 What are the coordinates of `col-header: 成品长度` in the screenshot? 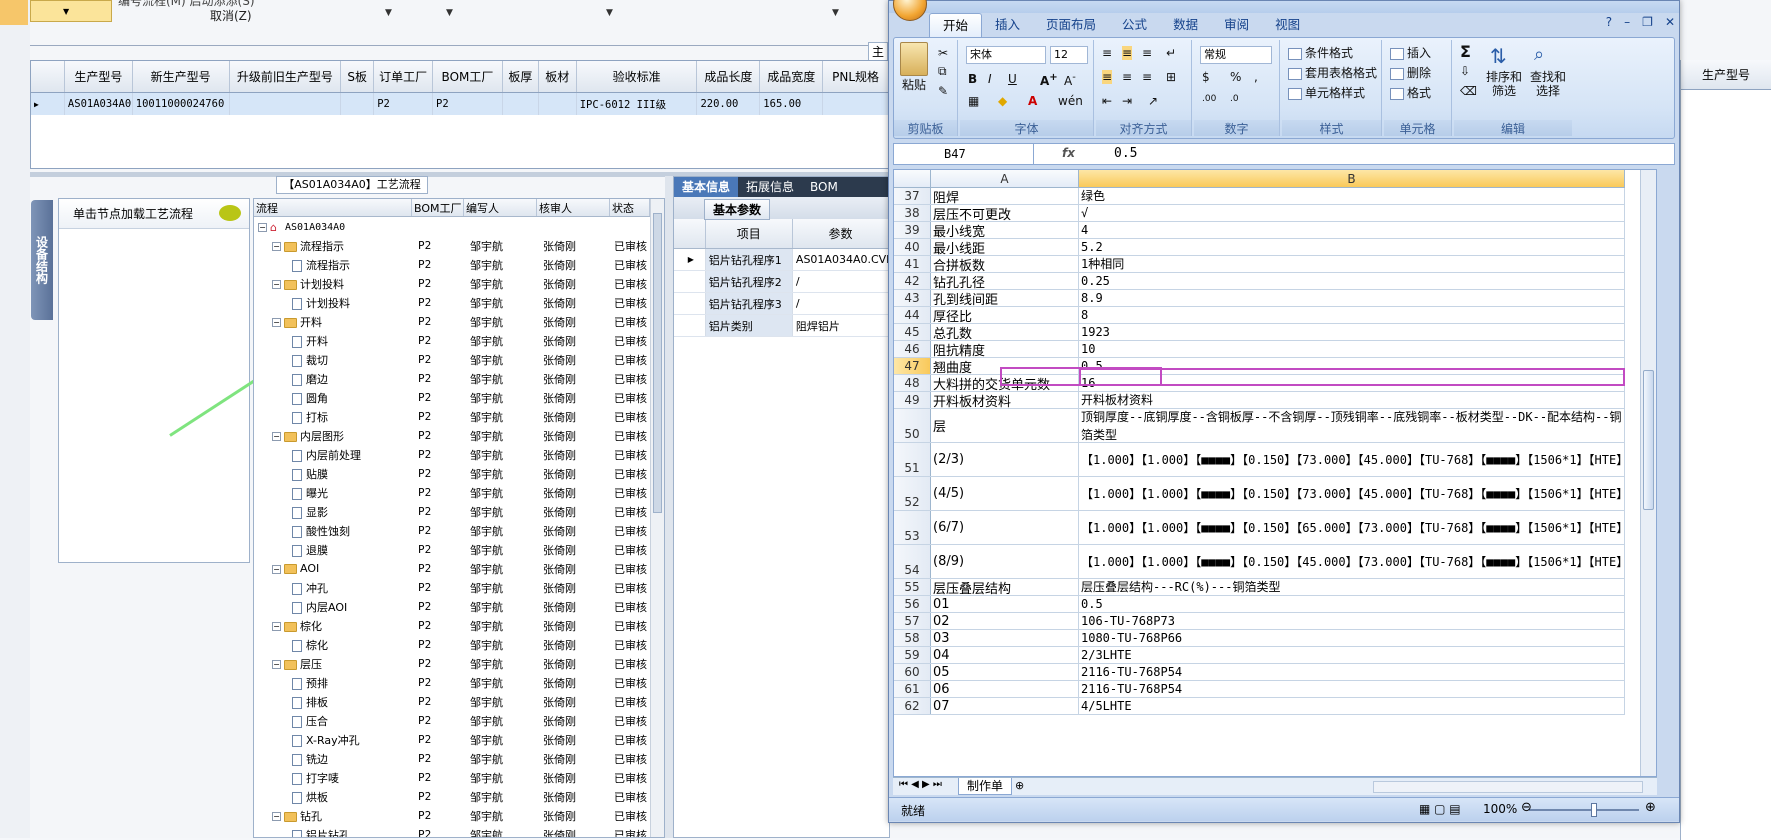 It's located at (729, 76).